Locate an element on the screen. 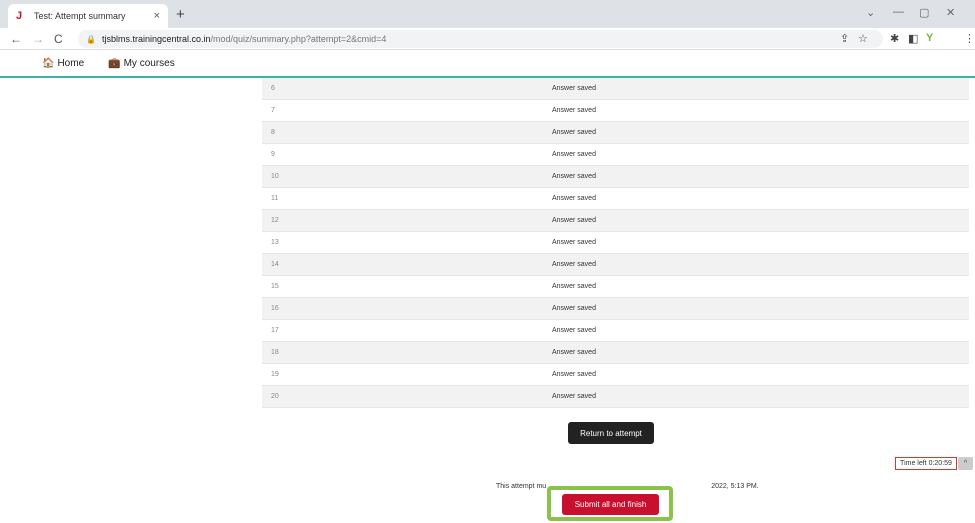 This screenshot has height=523, width=975. table-row: 13 Answer saved is located at coordinates (615, 243).